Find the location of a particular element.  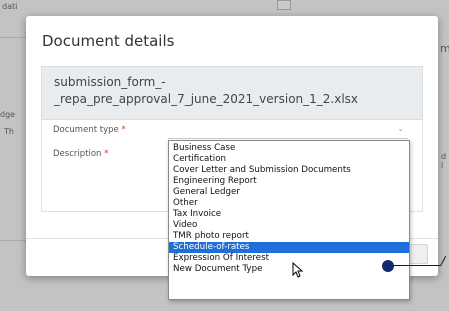

description-label: Description * is located at coordinates (80, 154).